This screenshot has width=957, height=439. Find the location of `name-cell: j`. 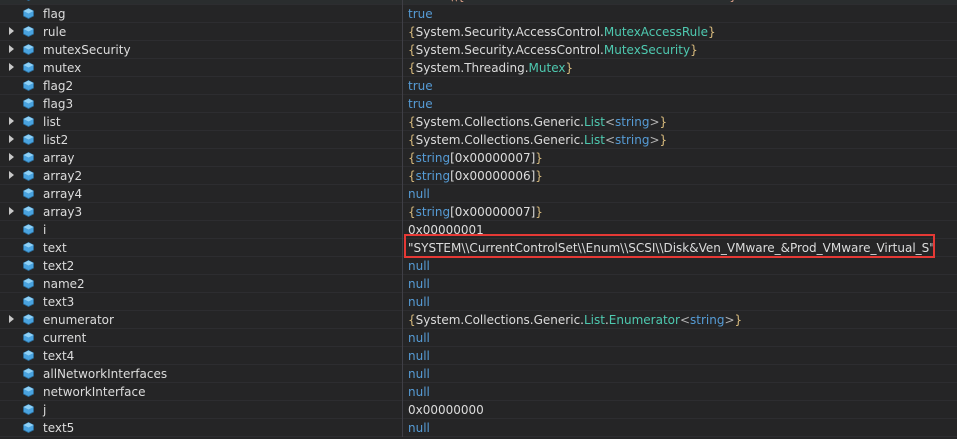

name-cell: j is located at coordinates (201, 410).